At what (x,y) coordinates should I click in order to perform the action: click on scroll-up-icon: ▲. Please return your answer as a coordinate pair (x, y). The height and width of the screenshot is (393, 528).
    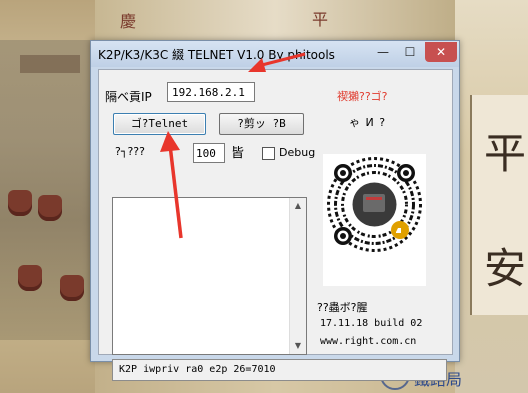
    Looking at the image, I should click on (298, 206).